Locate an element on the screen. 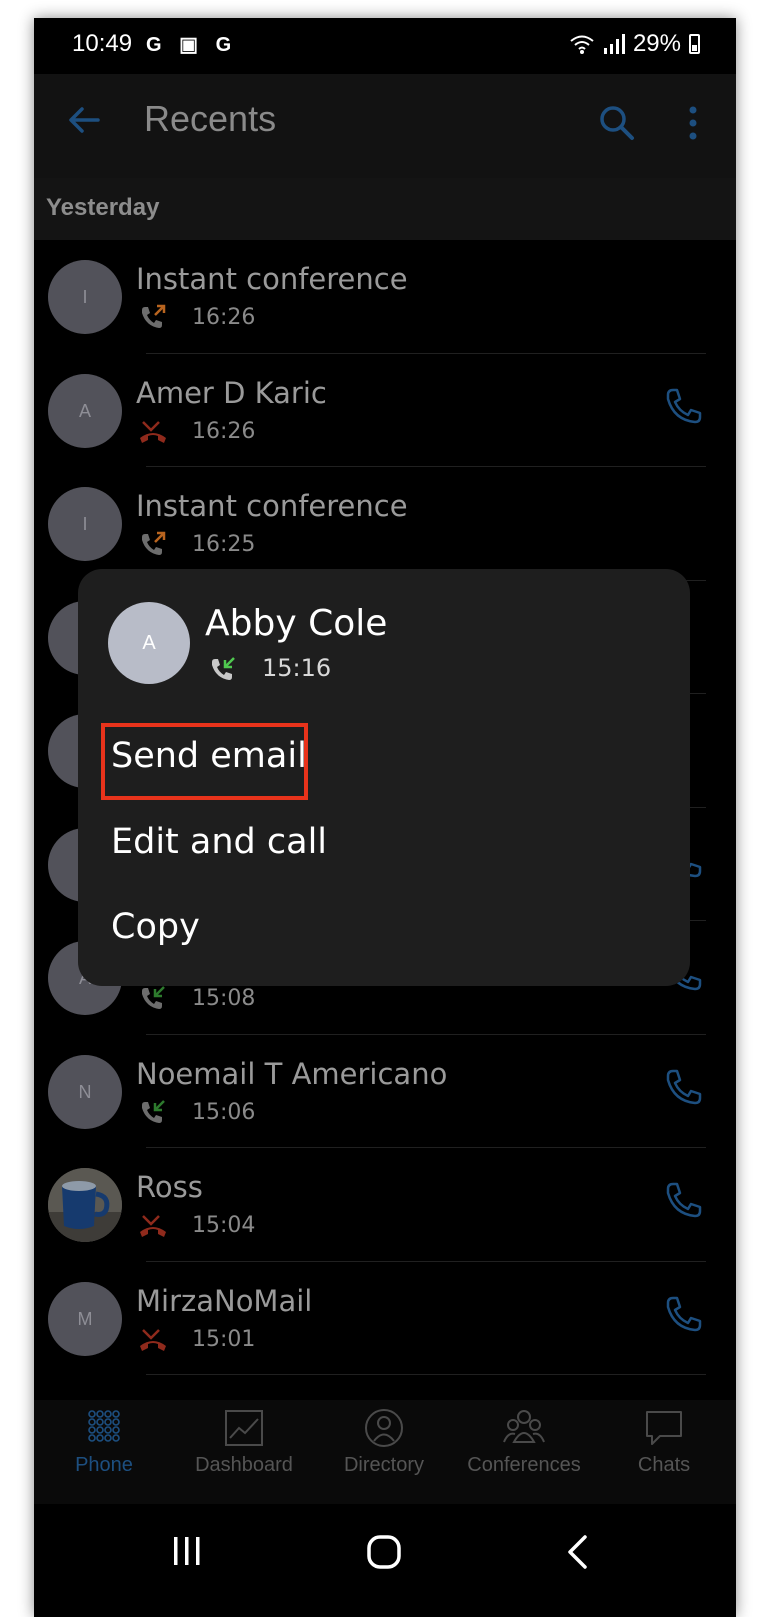 This screenshot has width=776, height=1617. status-bar: 10:49 G ▣ G 29% is located at coordinates (385, 46).